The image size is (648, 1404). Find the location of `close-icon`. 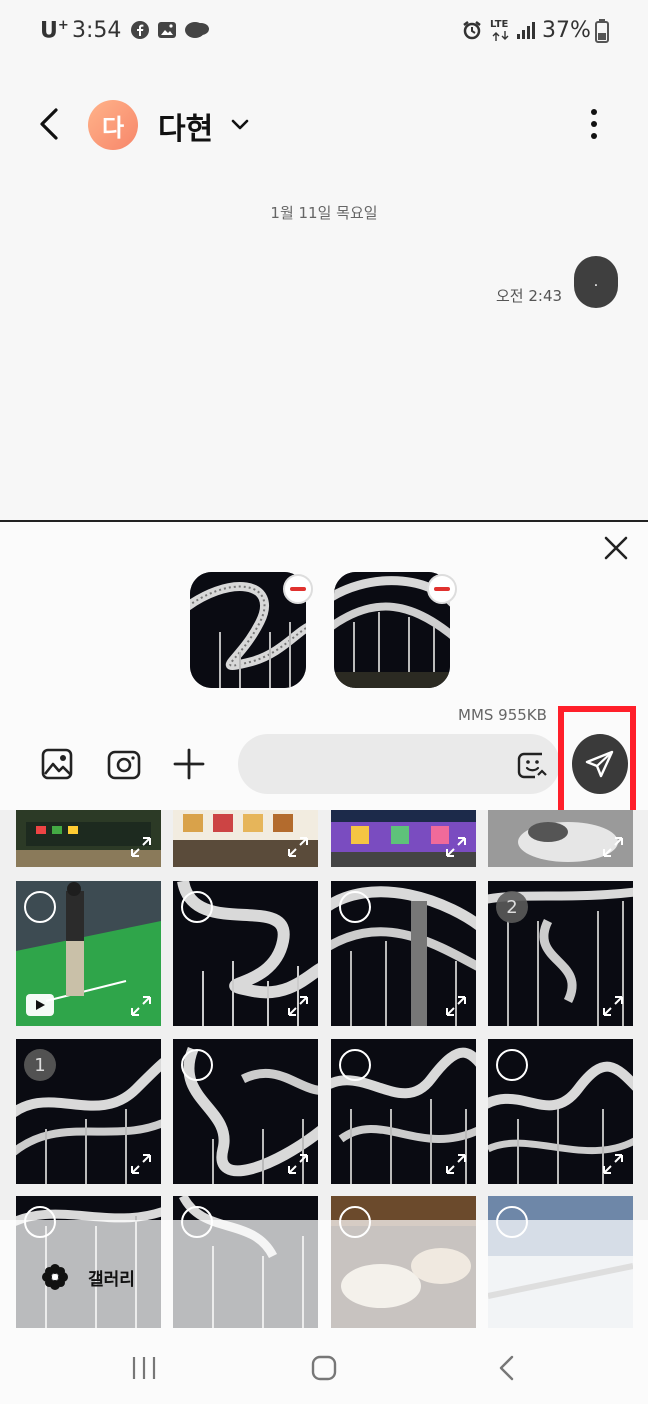

close-icon is located at coordinates (616, 548).